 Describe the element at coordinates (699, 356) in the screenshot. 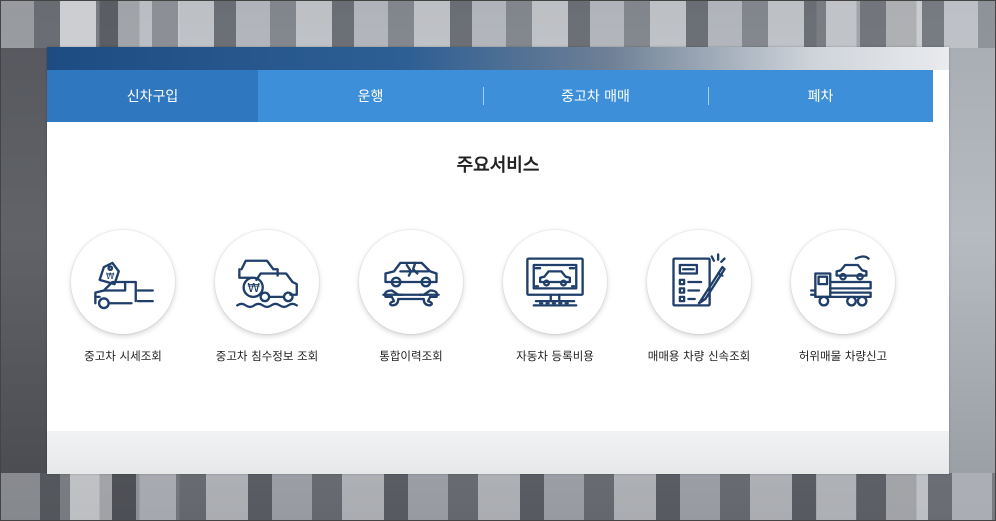

I see `service-label: 매매용 차량 신속조회` at that location.